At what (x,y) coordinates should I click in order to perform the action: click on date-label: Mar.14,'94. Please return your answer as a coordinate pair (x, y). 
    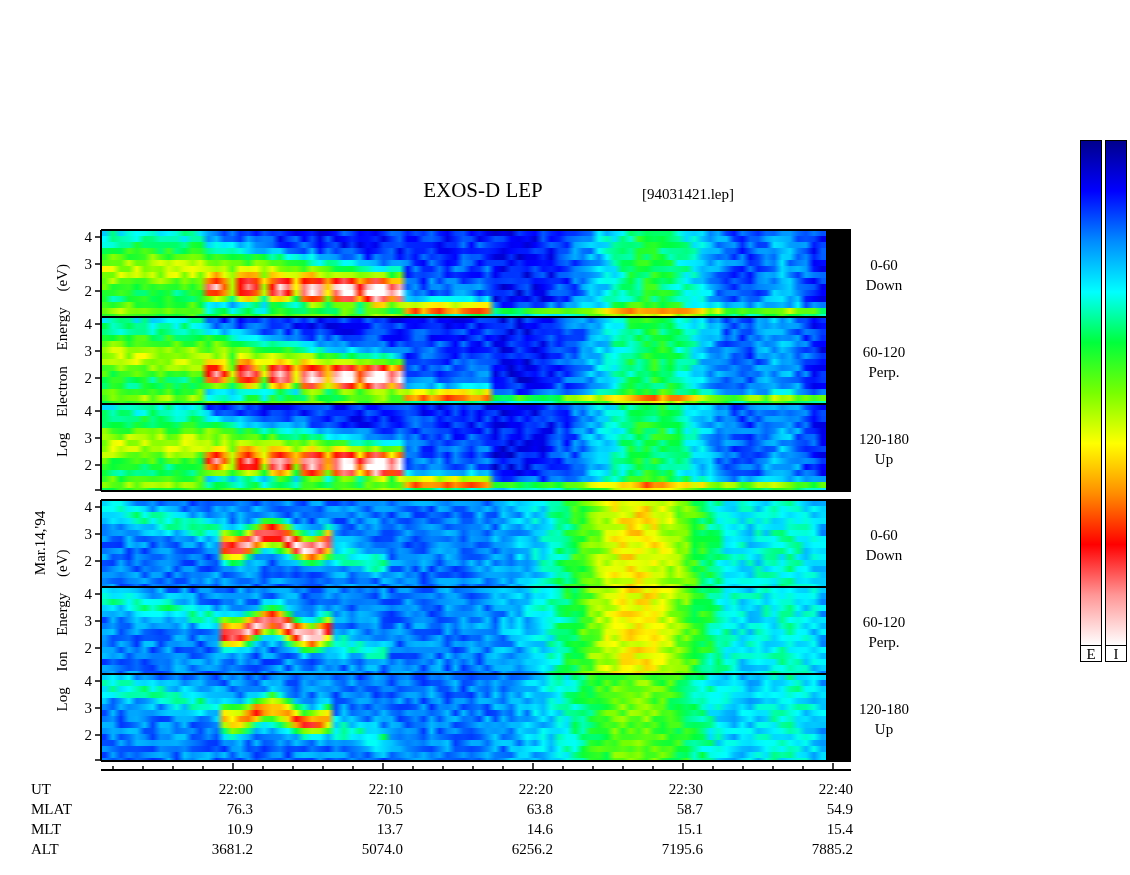
    Looking at the image, I should click on (40, 543).